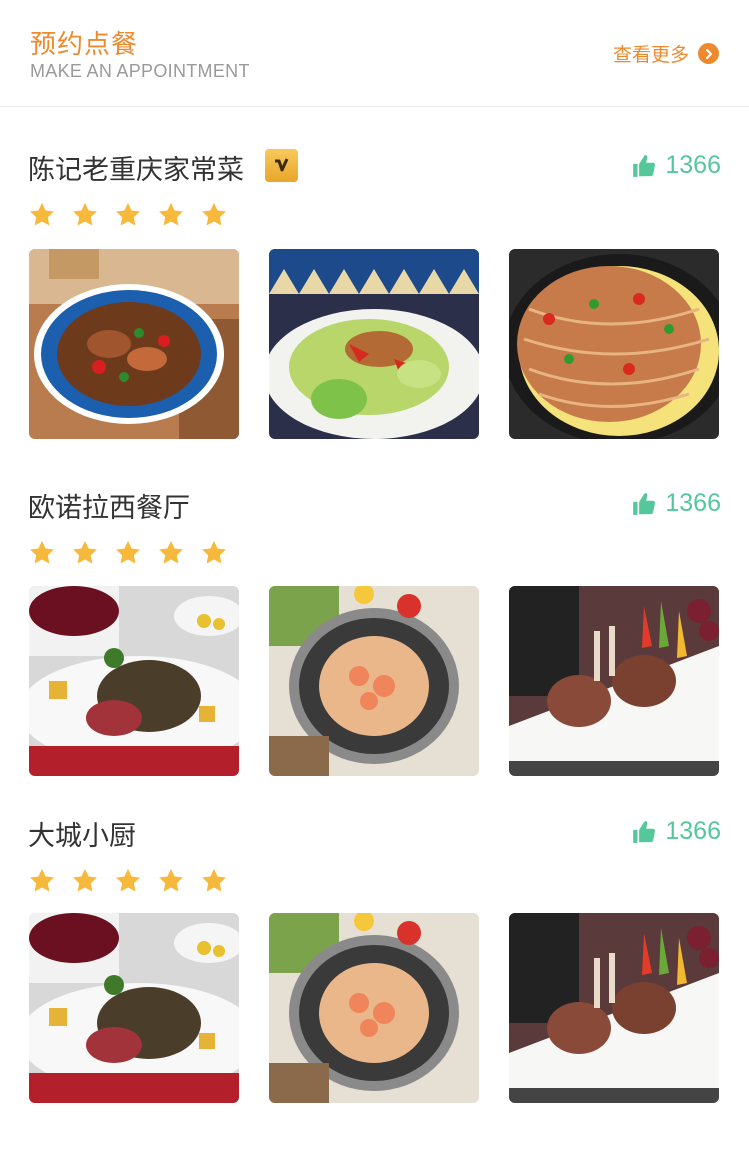 Image resolution: width=749 pixels, height=1155 pixels. Describe the element at coordinates (651, 53) in the screenshot. I see `view-more-label: 查看更多` at that location.